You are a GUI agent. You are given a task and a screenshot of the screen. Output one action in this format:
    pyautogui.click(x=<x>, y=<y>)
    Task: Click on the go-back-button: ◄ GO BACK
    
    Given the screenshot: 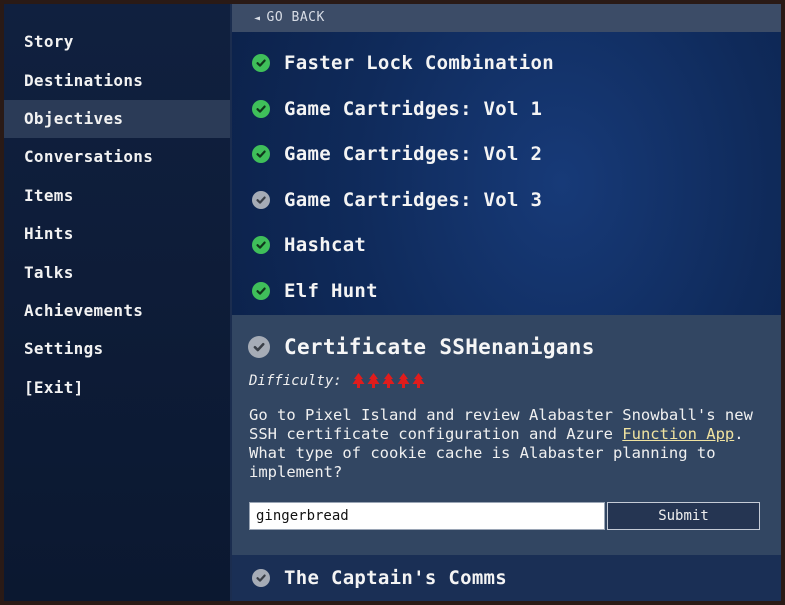 What is the action you would take?
    pyautogui.click(x=506, y=18)
    